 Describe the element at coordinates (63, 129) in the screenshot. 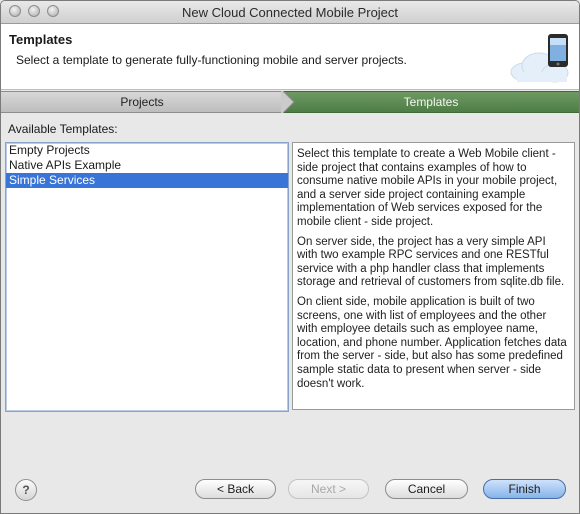

I see `available-templates-label: Available Templates:` at that location.